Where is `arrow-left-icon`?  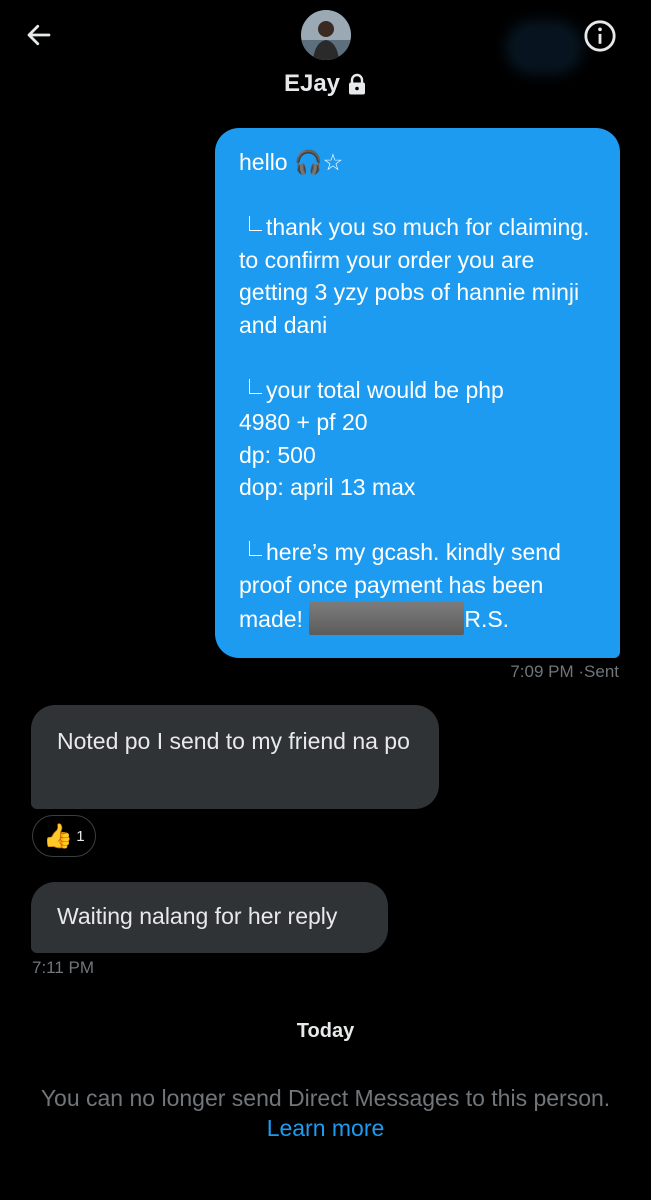
arrow-left-icon is located at coordinates (39, 35).